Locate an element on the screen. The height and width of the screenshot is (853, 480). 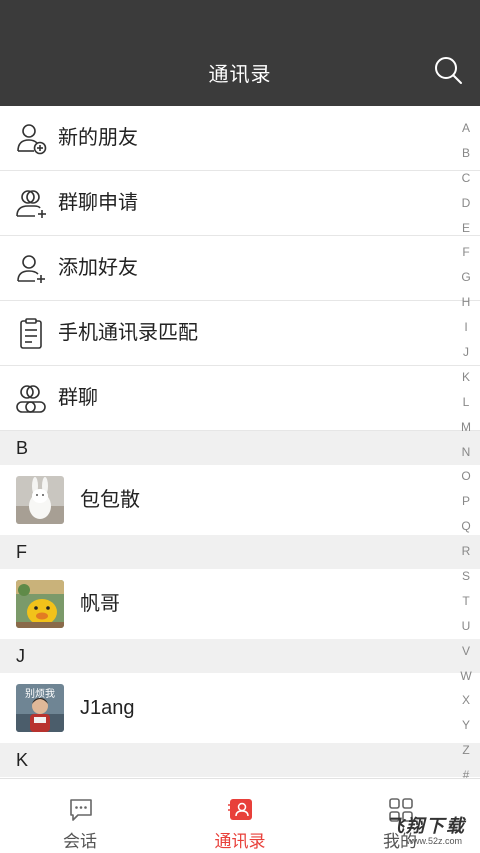
index-letter: S is located at coordinates (466, 576).